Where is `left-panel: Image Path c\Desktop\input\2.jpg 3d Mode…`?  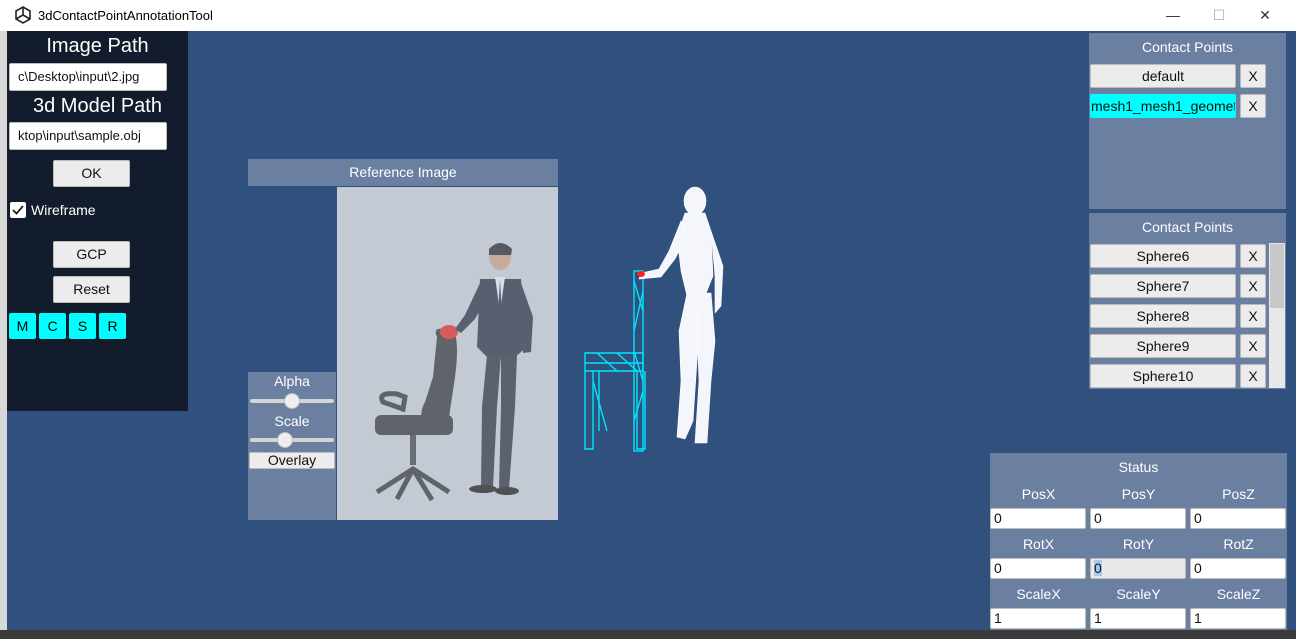 left-panel: Image Path c\Desktop\input\2.jpg 3d Mode… is located at coordinates (97, 221).